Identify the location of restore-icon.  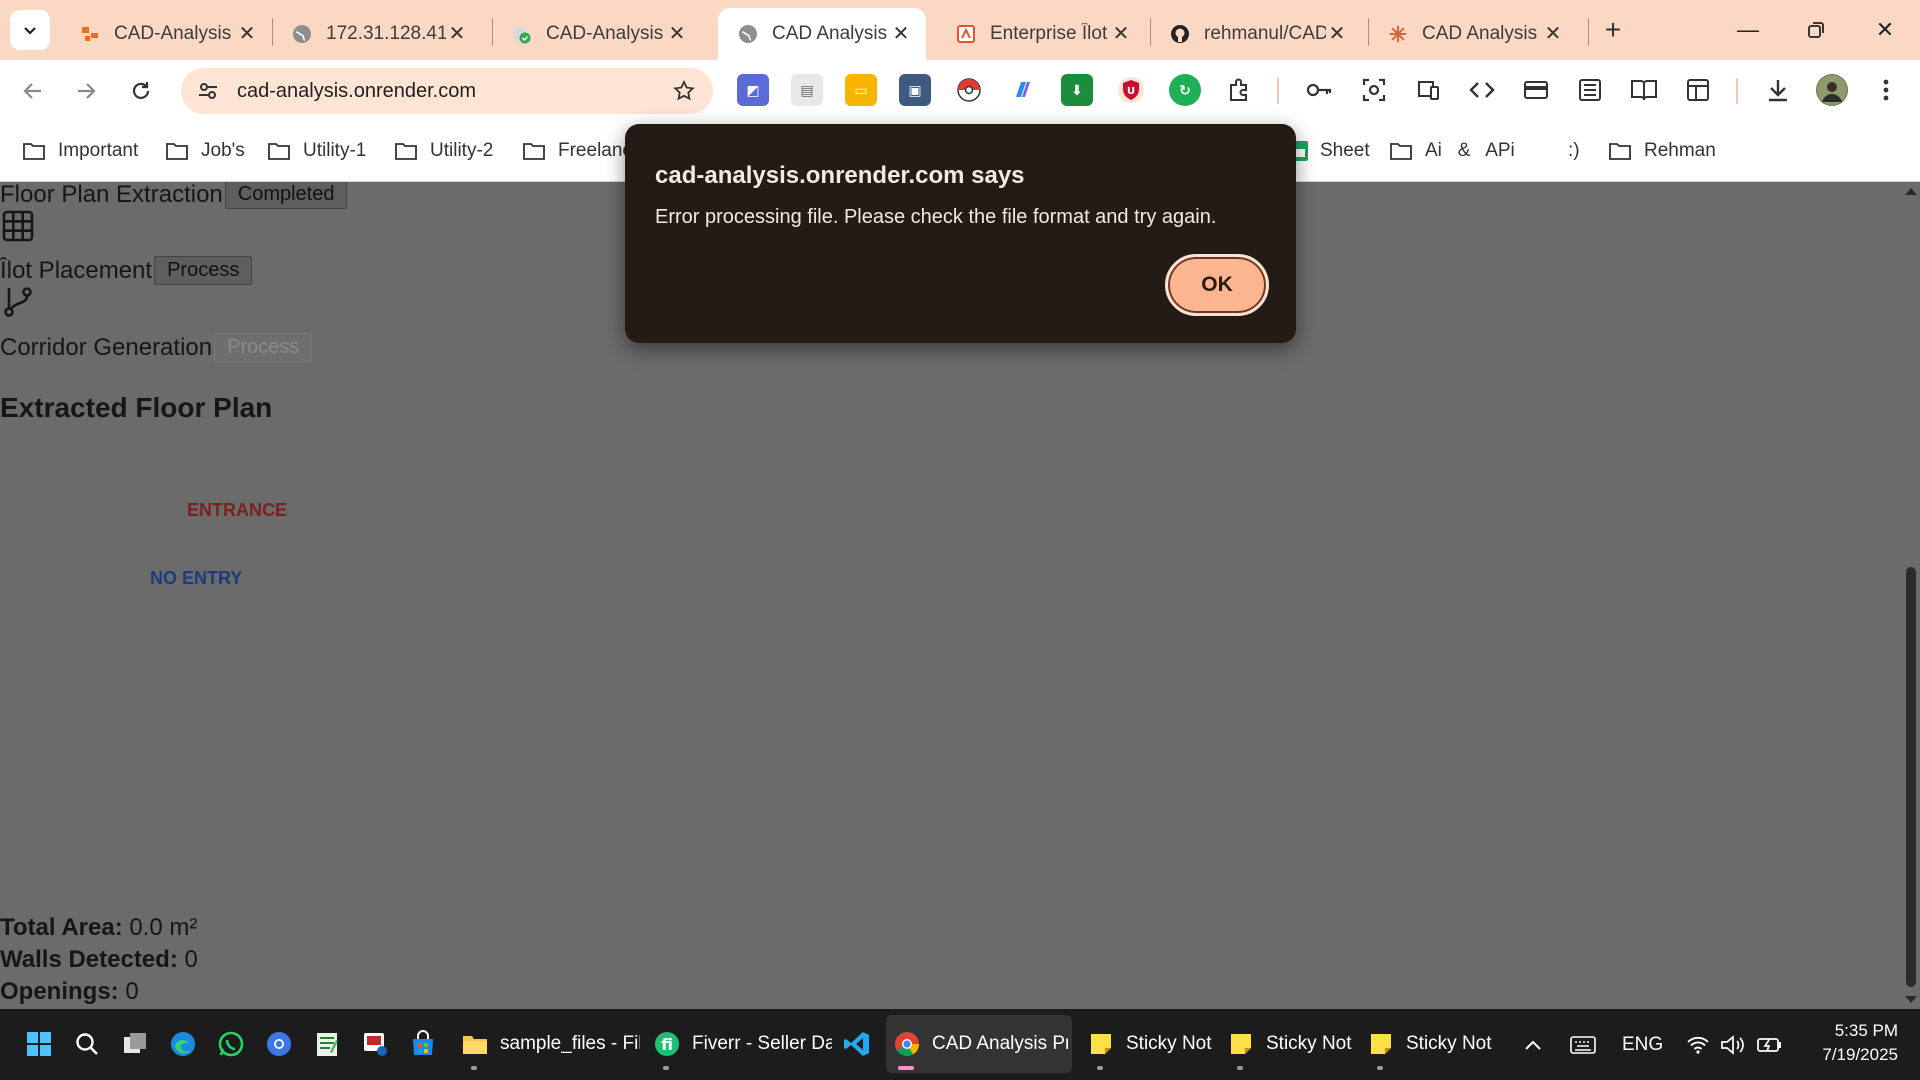
(1816, 30).